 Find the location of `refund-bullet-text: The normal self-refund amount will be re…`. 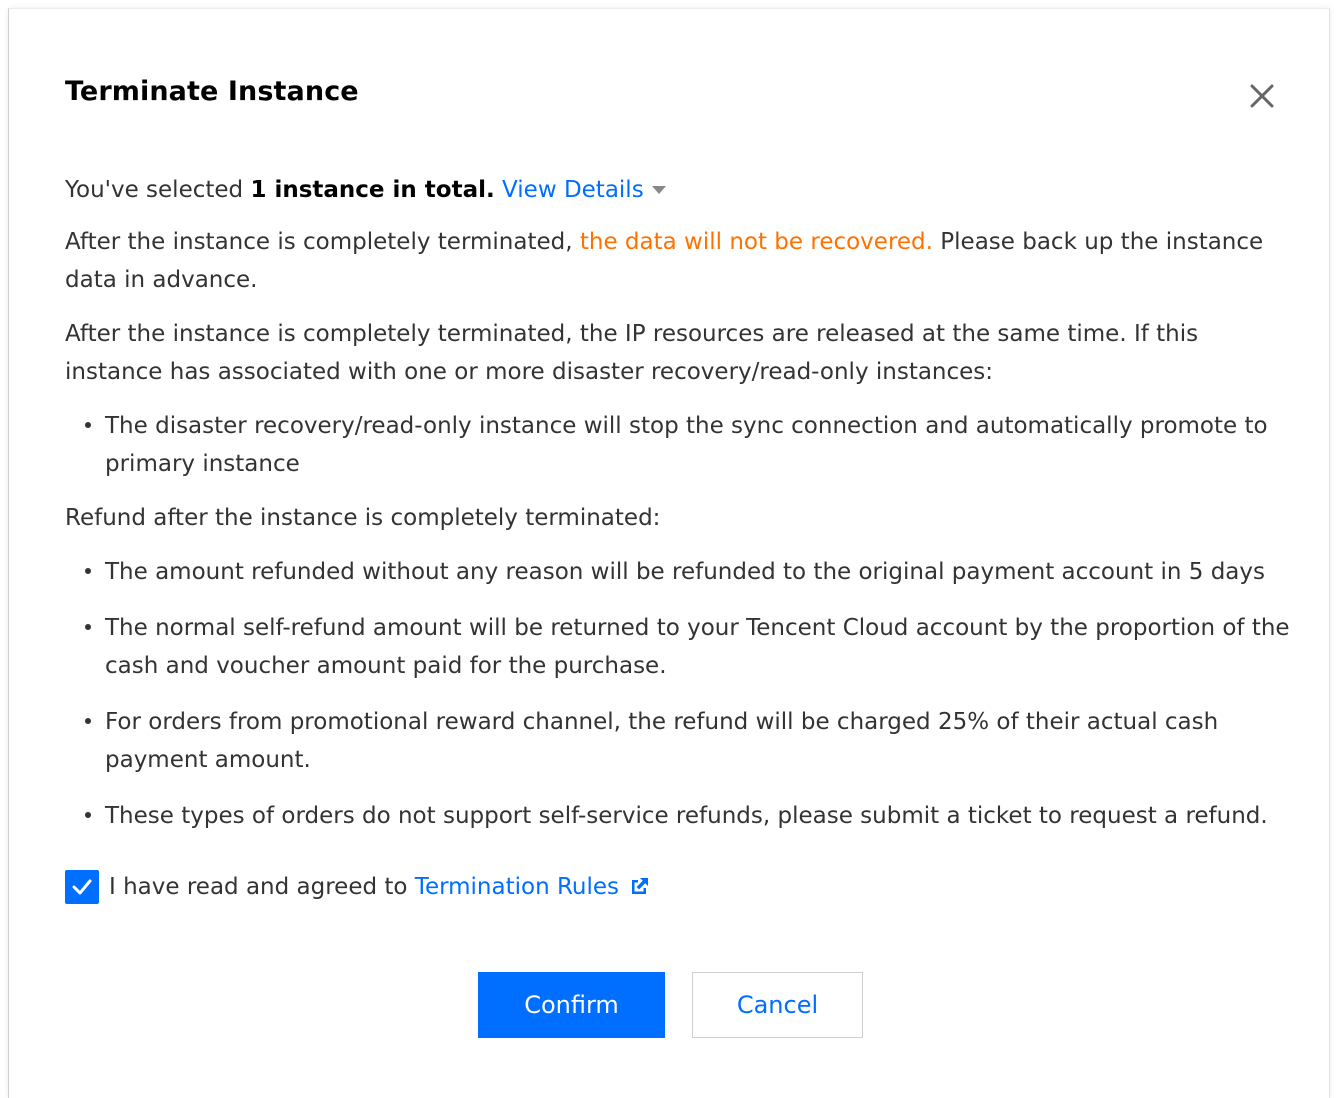

refund-bullet-text: The normal self-refund amount will be re… is located at coordinates (697, 647).